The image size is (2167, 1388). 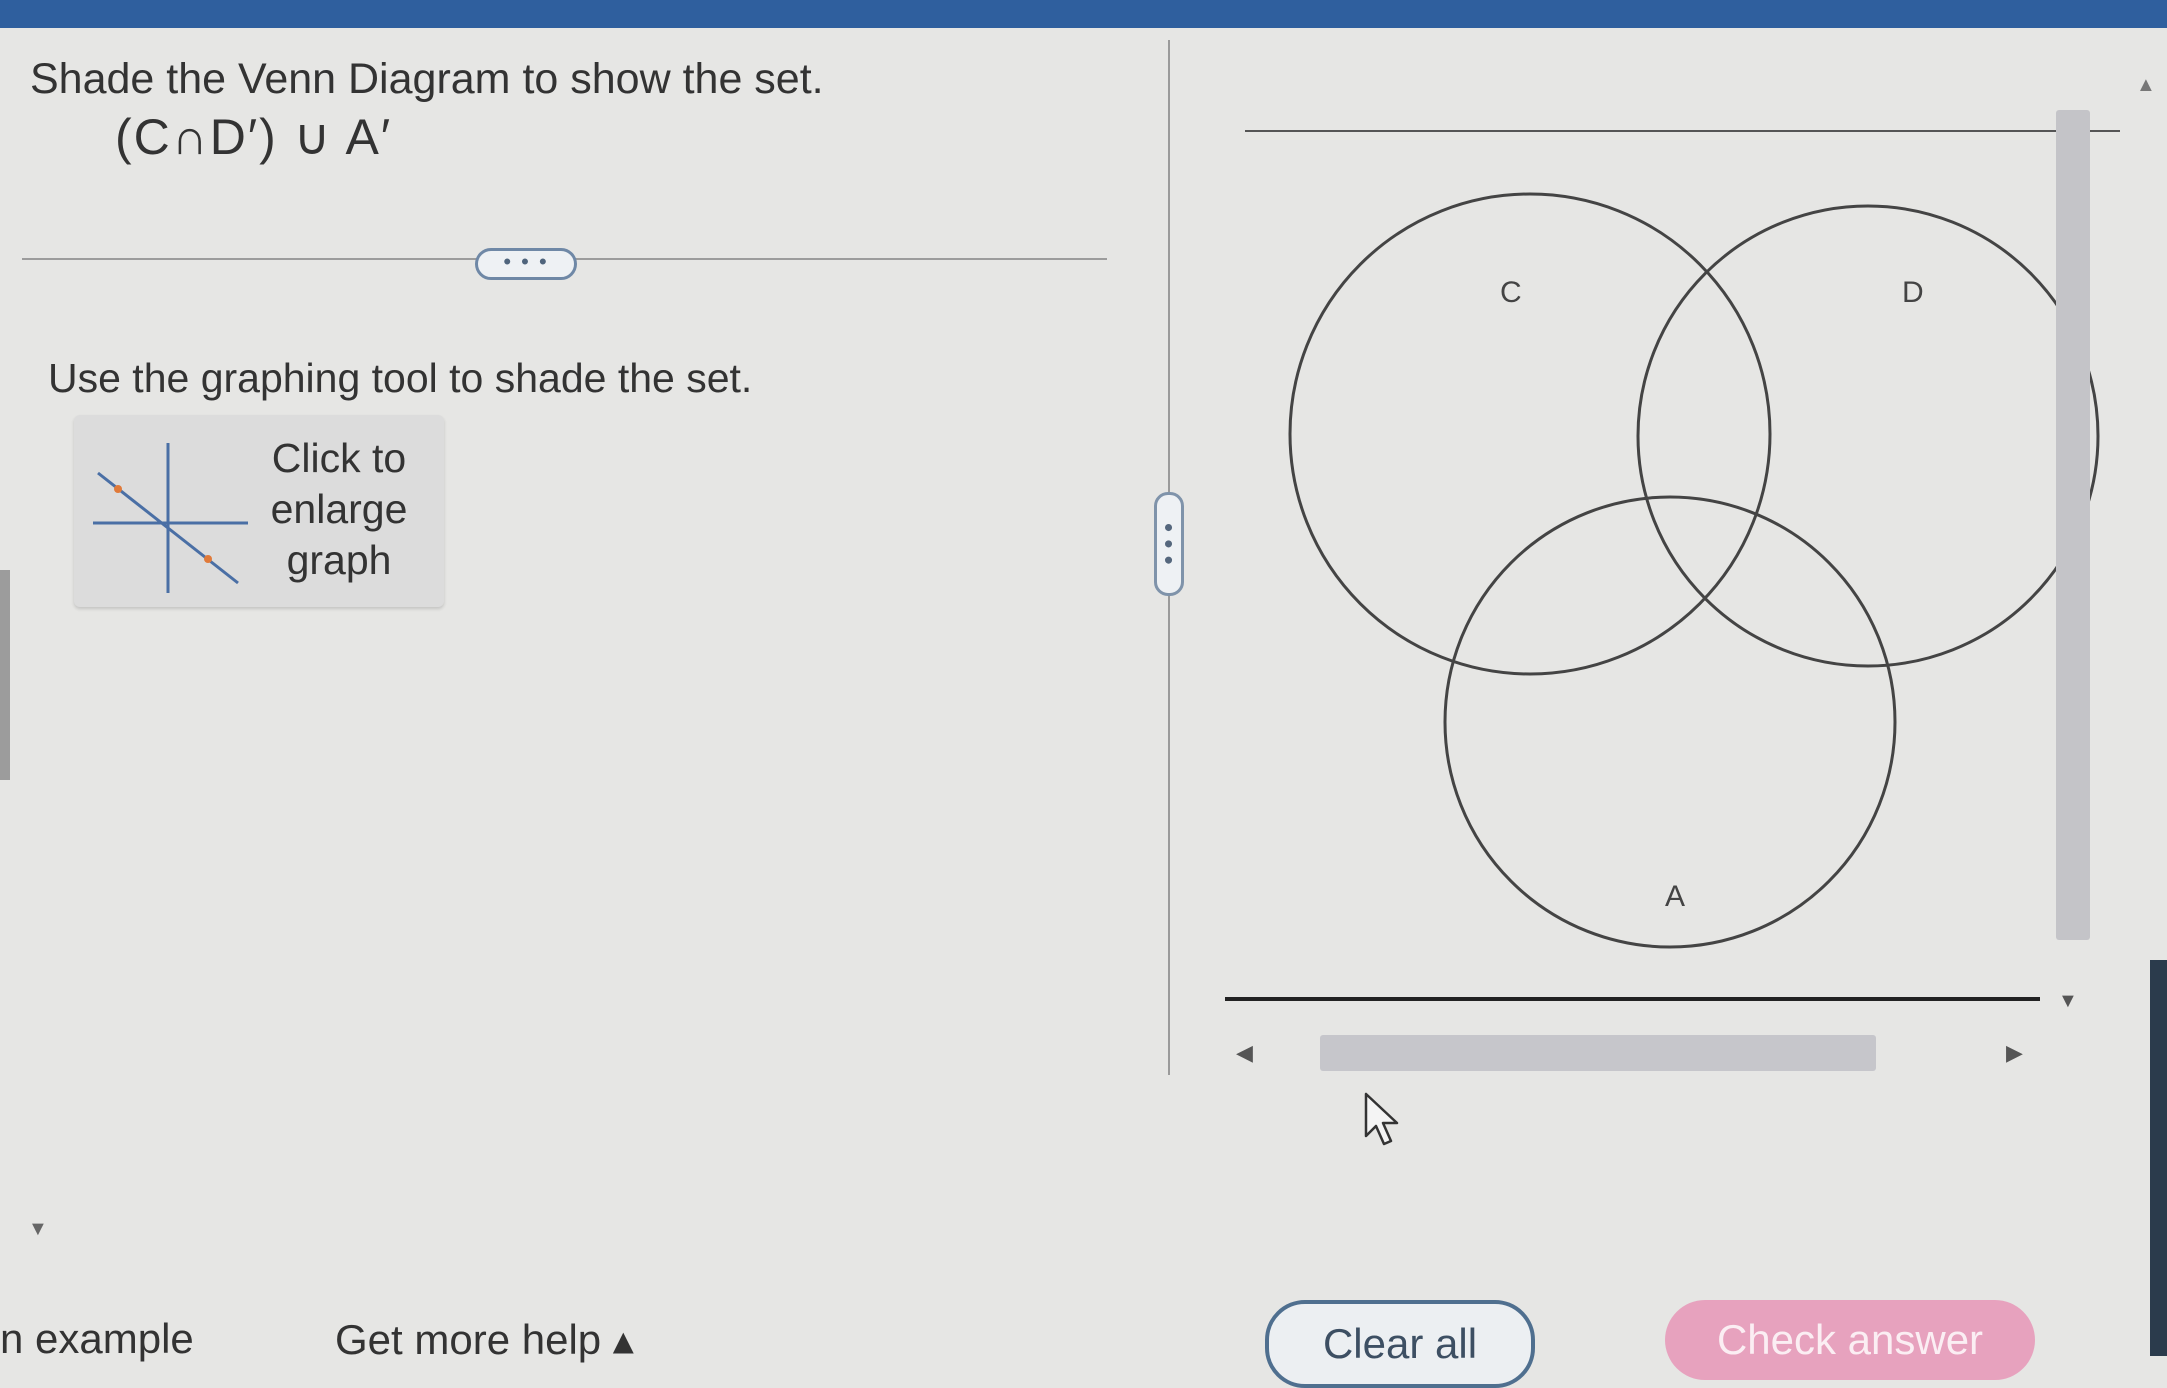 I want to click on graph-bottom-border, so click(x=1632, y=999).